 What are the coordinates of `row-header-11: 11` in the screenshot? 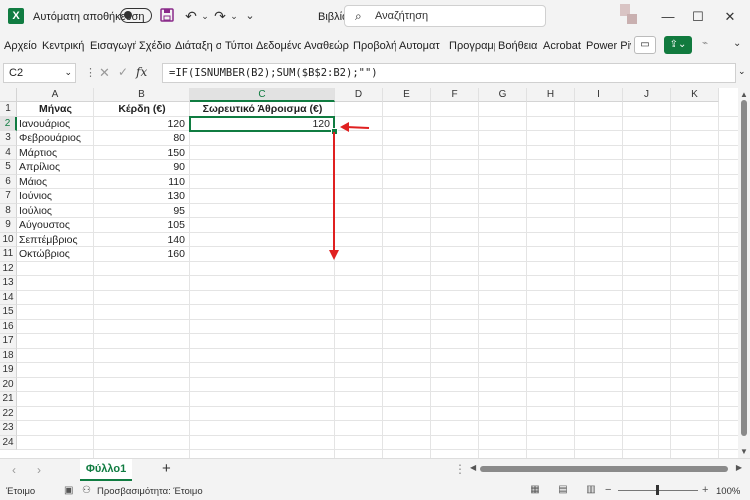 It's located at (8, 254).